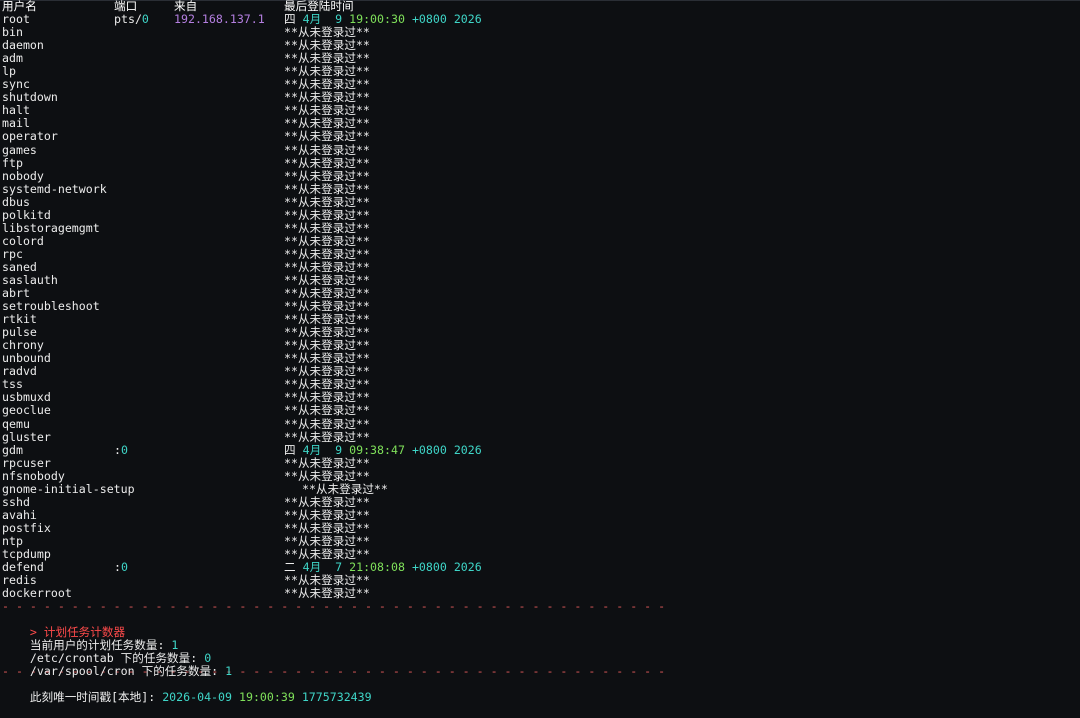 This screenshot has height=718, width=1080. Describe the element at coordinates (541, 665) in the screenshot. I see `cron-line-spool-cron: /var/spool/cron 下的任务数量: 1` at that location.